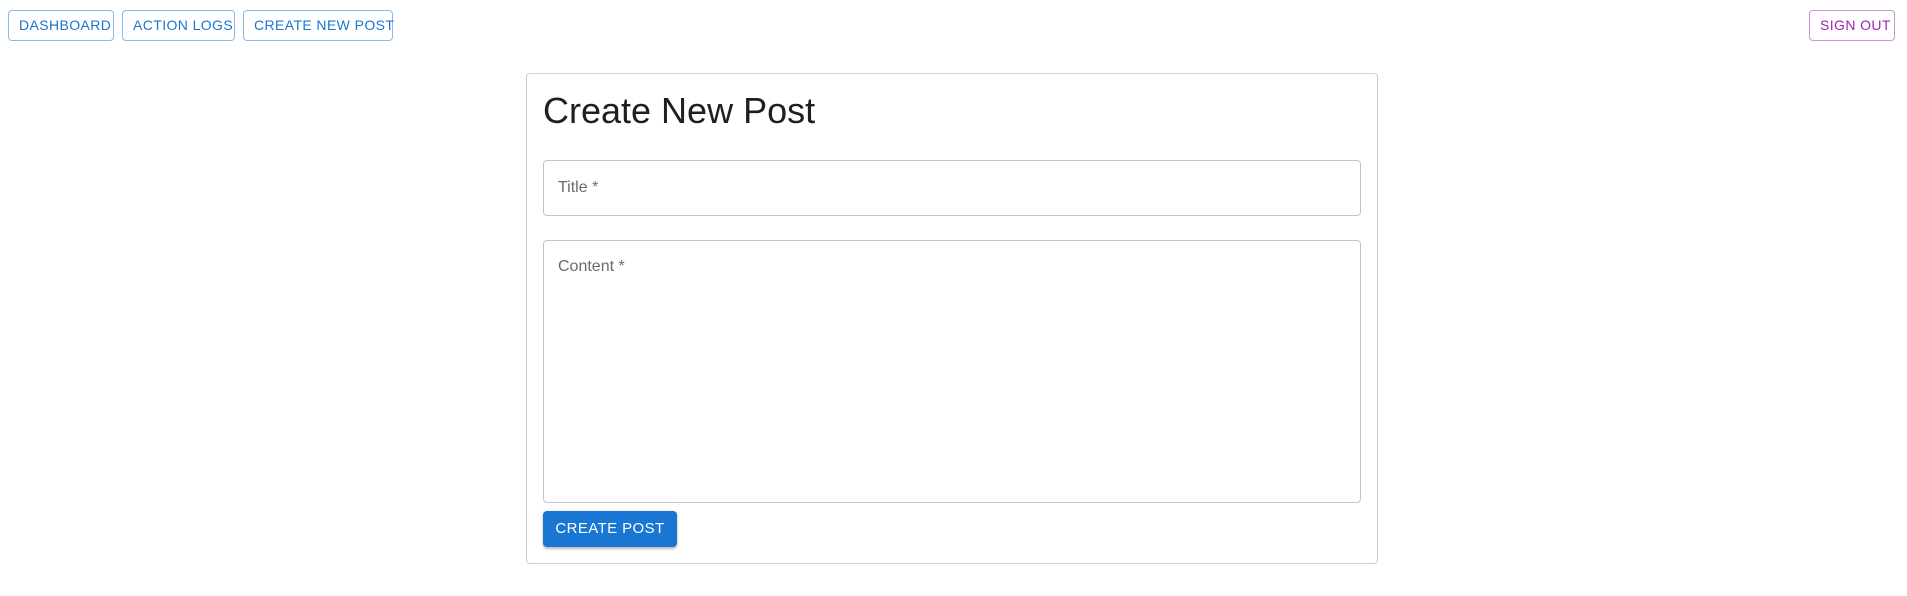 The width and height of the screenshot is (1907, 596). I want to click on create-post-button: CREATE POST, so click(610, 529).